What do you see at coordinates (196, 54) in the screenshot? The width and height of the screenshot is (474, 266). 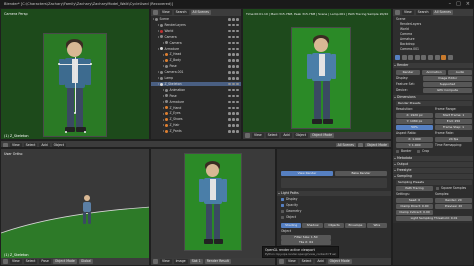 I see `outliner-row: Z_Head` at bounding box center [196, 54].